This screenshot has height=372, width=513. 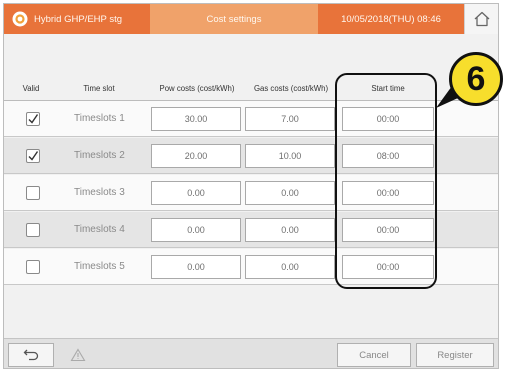 I want to click on app-title: Hybrid GHP/EHP stg, so click(x=78, y=19).